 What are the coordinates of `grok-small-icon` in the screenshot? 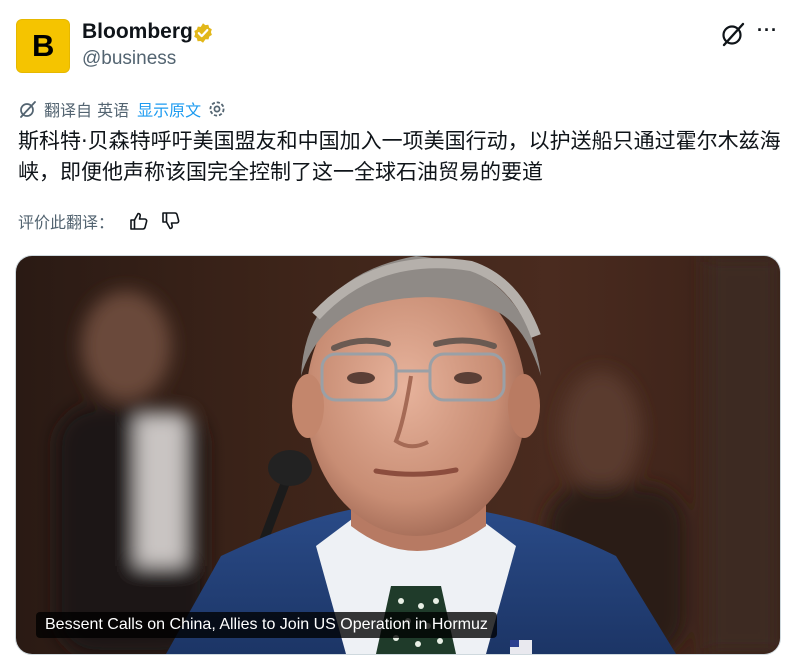 It's located at (28, 109).